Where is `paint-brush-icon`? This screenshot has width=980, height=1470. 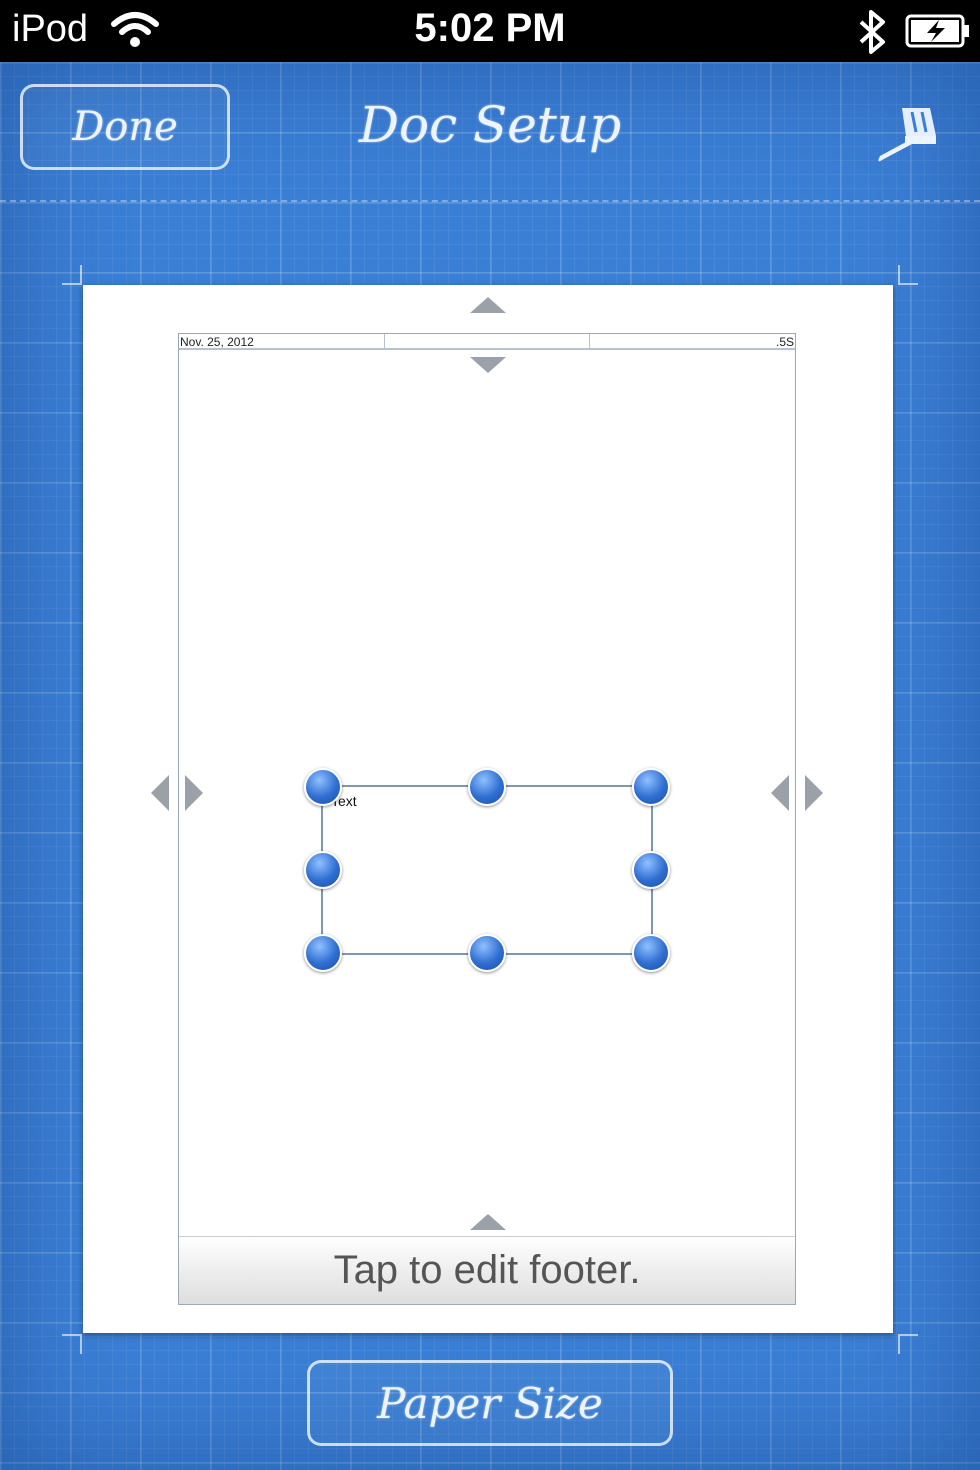 paint-brush-icon is located at coordinates (908, 136).